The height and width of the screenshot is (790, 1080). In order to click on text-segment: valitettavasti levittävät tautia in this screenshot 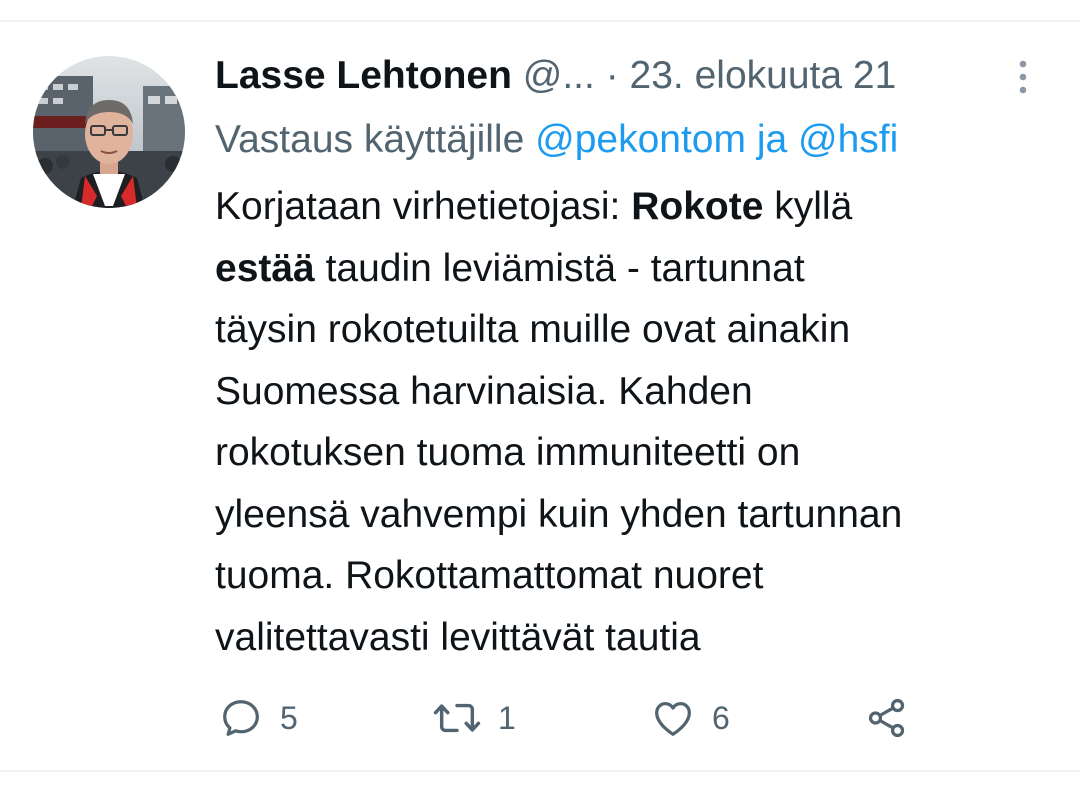, I will do `click(458, 637)`.